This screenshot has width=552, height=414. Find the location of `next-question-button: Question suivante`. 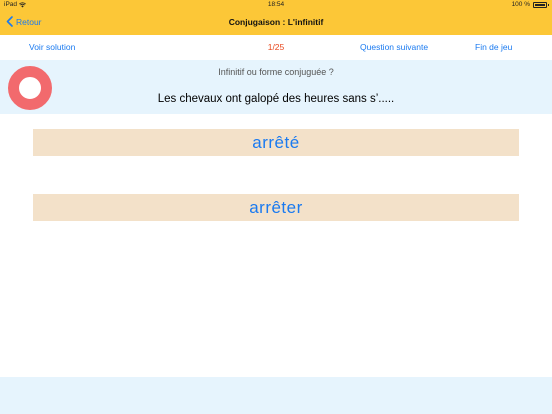

next-question-button: Question suivante is located at coordinates (394, 47).